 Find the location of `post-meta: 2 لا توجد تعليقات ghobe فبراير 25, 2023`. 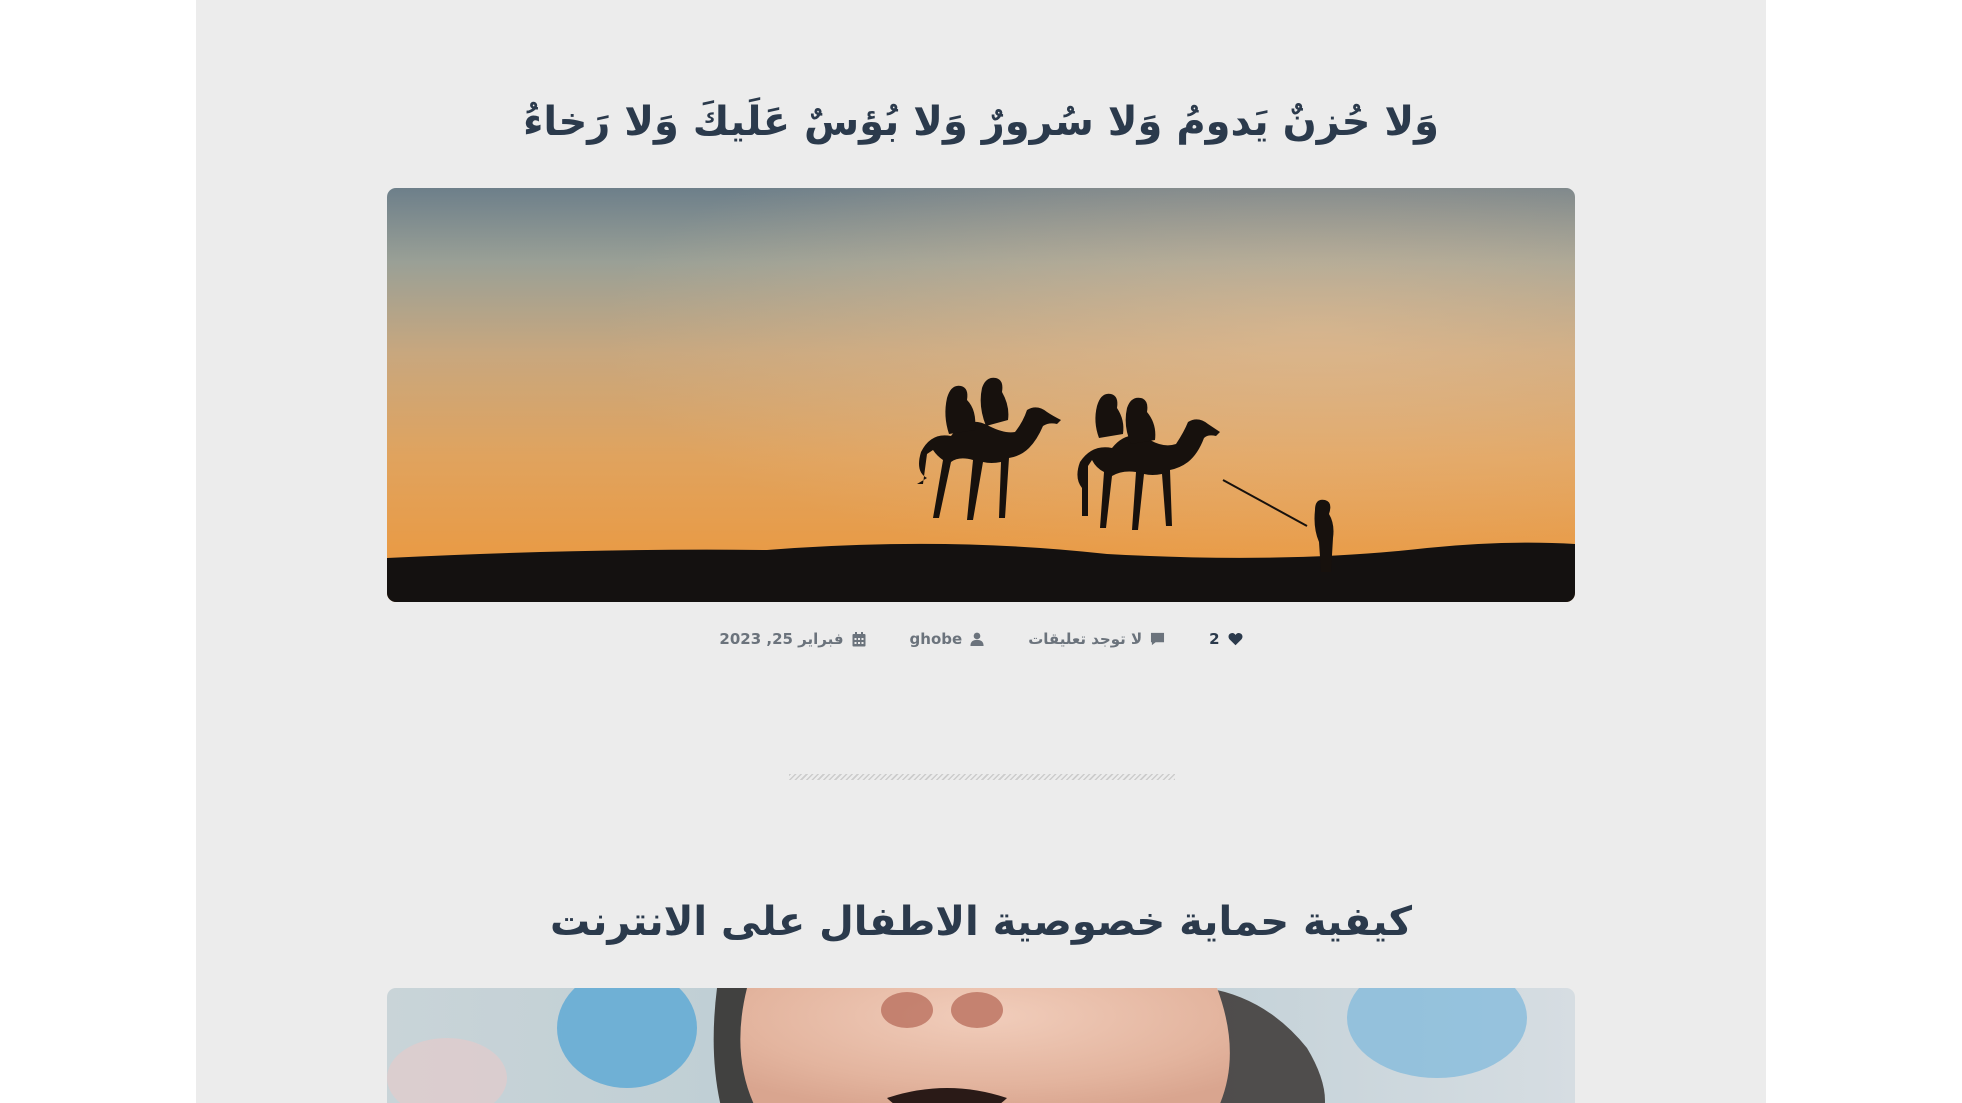

post-meta: 2 لا توجد تعليقات ghobe فبراير 25, 2023 is located at coordinates (981, 639).